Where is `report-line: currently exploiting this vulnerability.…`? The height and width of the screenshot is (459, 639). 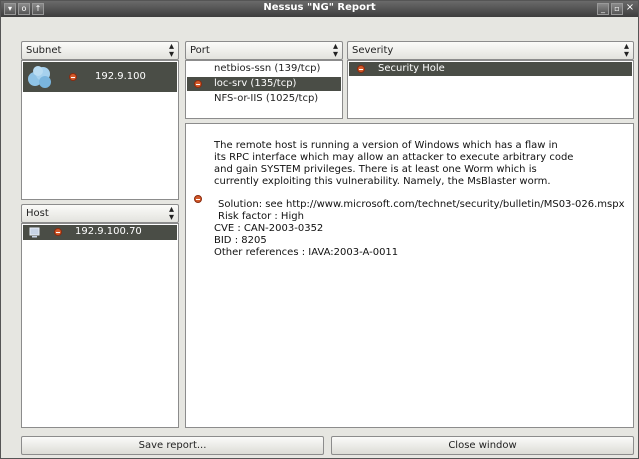
report-line: currently exploiting this vulnerability.… is located at coordinates (382, 181).